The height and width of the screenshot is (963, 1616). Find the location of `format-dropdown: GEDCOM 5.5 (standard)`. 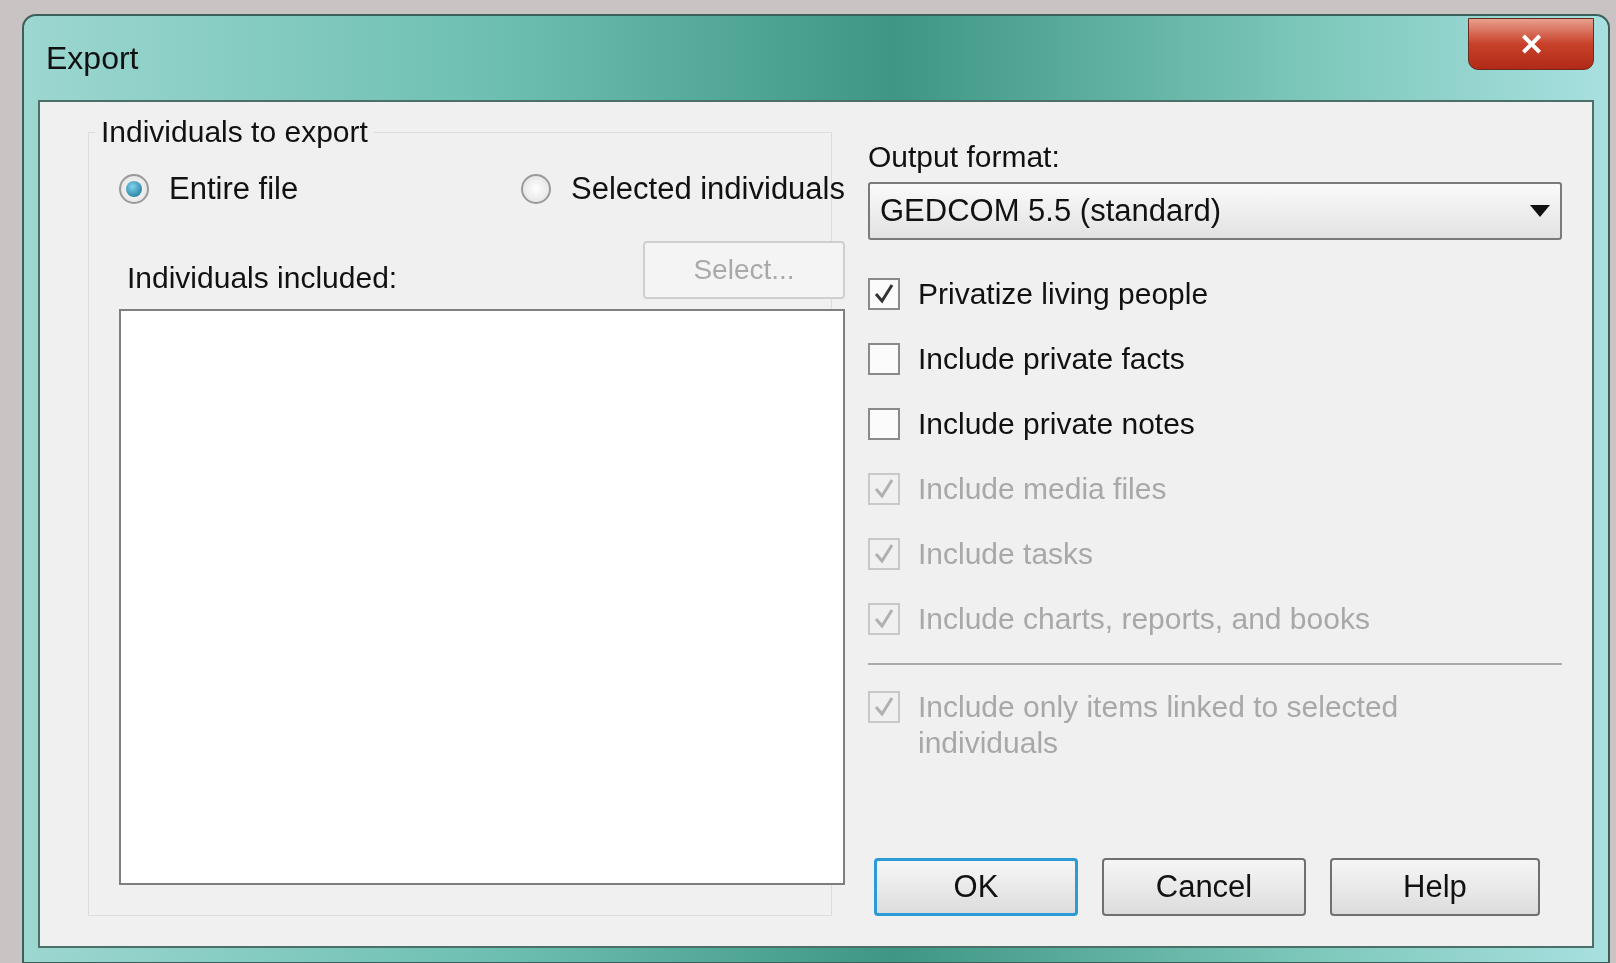

format-dropdown: GEDCOM 5.5 (standard) is located at coordinates (1215, 211).